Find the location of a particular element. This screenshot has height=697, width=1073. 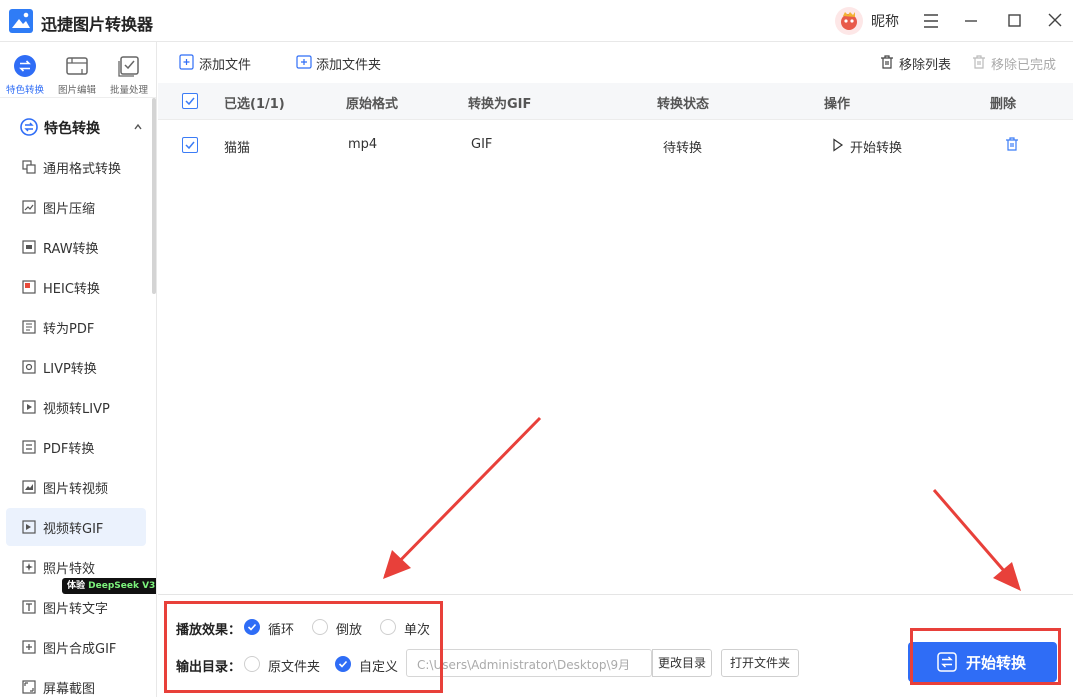

image-video-icon is located at coordinates (29, 487).